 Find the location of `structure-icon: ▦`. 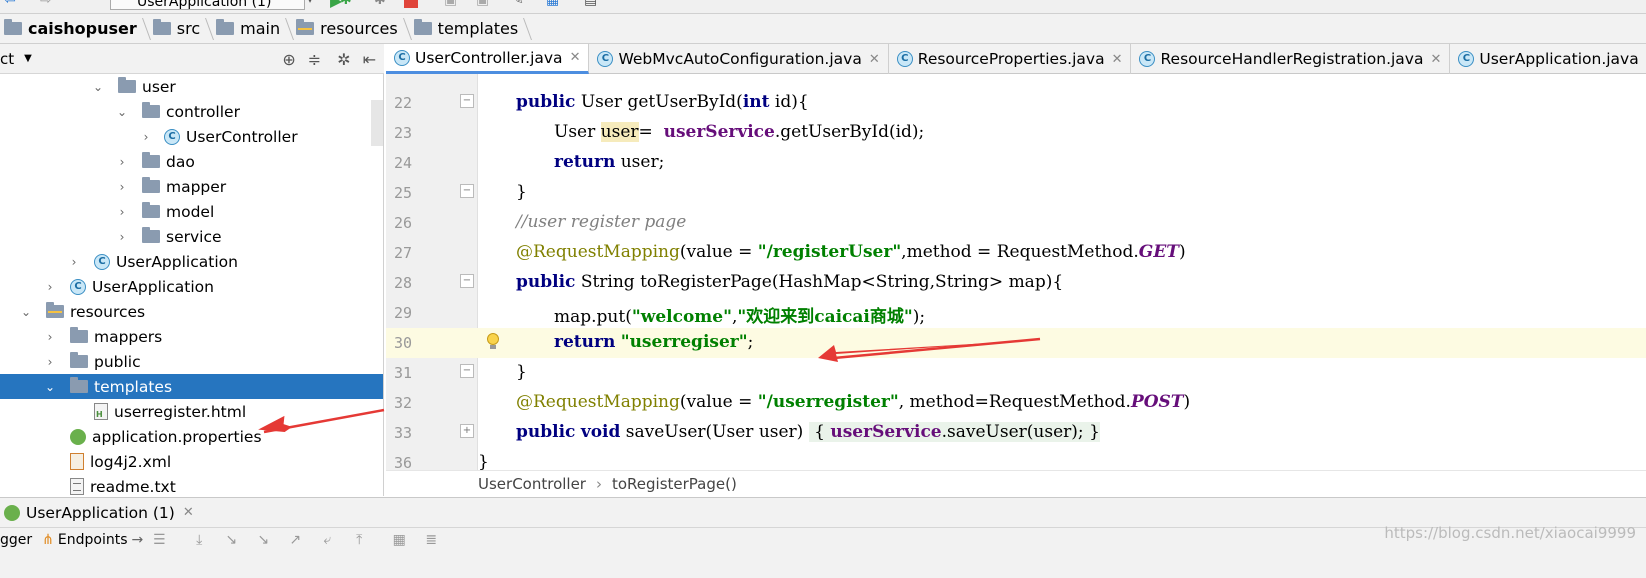

structure-icon: ▦ is located at coordinates (554, 4).